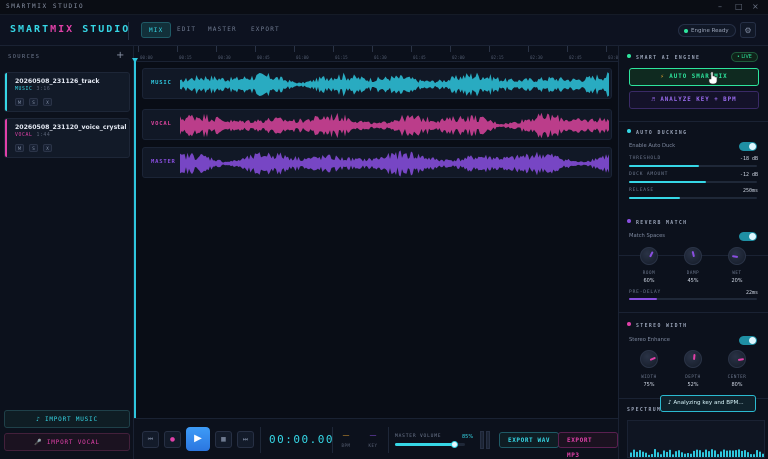 This screenshot has height=459, width=768. I want to click on track-master: MASTER, so click(377, 162).